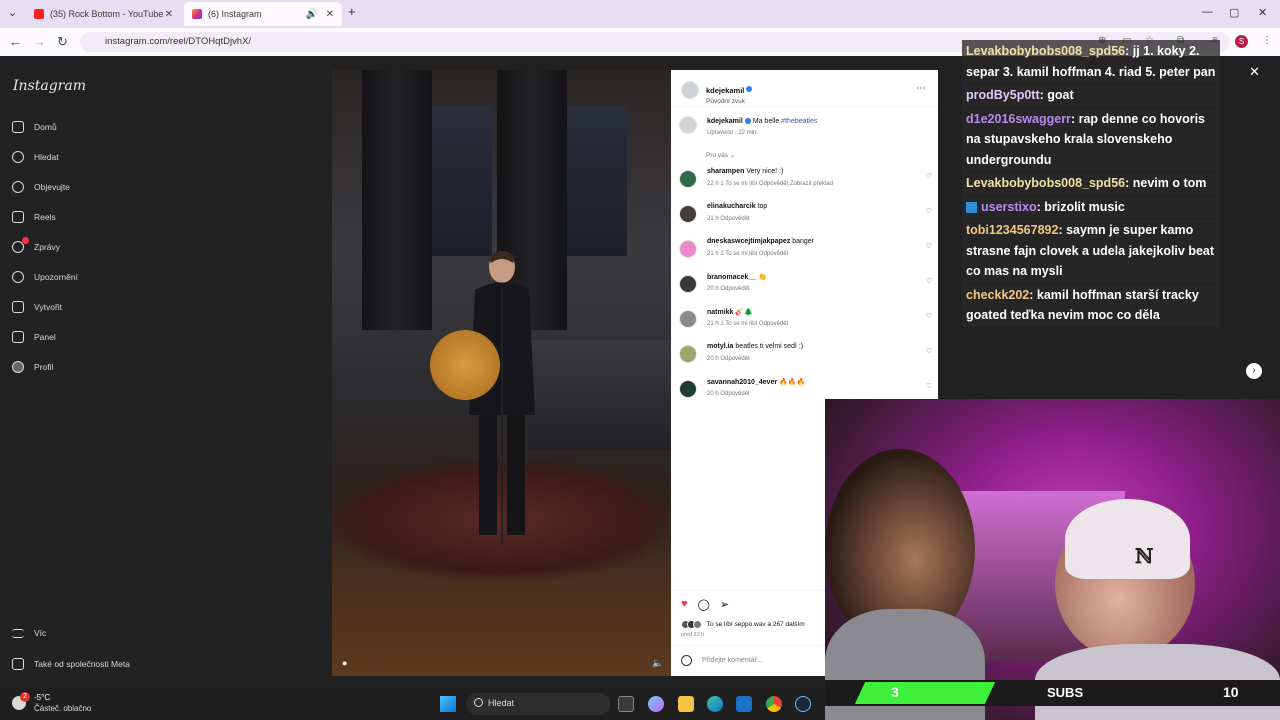 The image size is (1280, 720). I want to click on comment-meta: 21 h Odpovědět, so click(728, 219).